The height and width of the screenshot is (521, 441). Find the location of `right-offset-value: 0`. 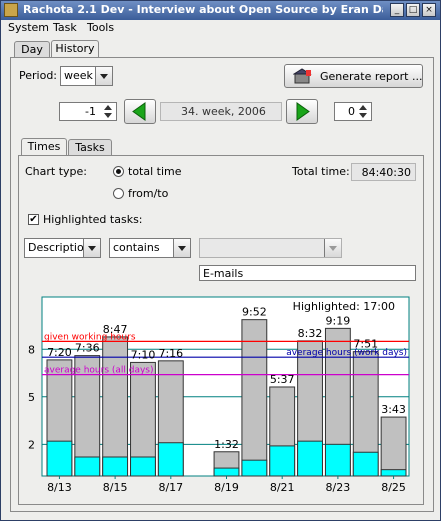

right-offset-value: 0 is located at coordinates (351, 111).